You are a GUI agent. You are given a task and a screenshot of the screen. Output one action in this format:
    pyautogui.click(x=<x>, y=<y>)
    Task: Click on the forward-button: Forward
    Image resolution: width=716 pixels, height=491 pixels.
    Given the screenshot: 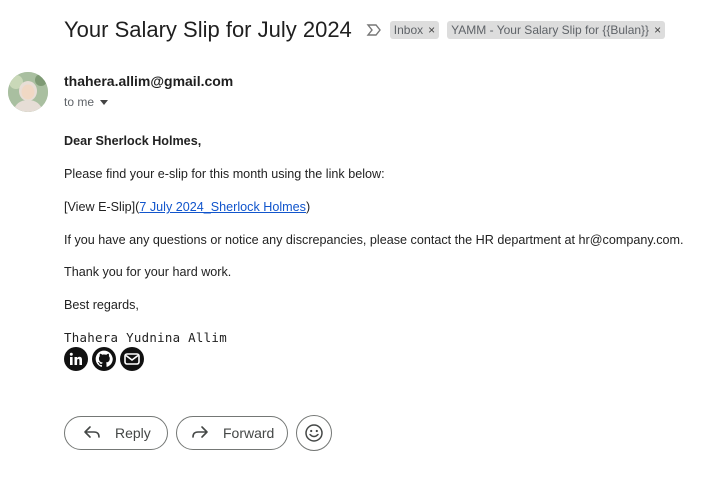 What is the action you would take?
    pyautogui.click(x=232, y=433)
    